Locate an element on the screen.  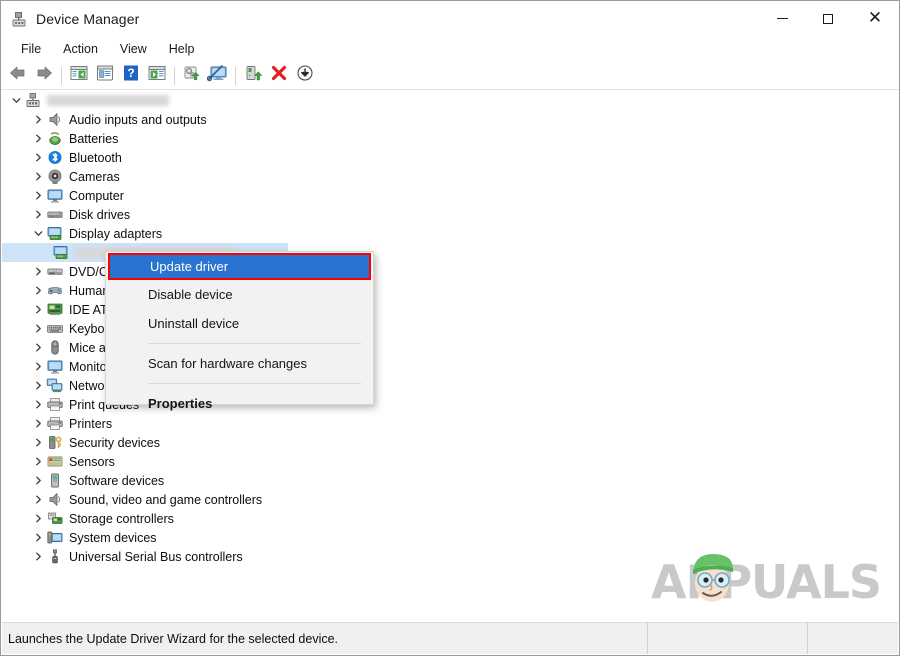
storage-controller-icon is located at coordinates (55, 518).